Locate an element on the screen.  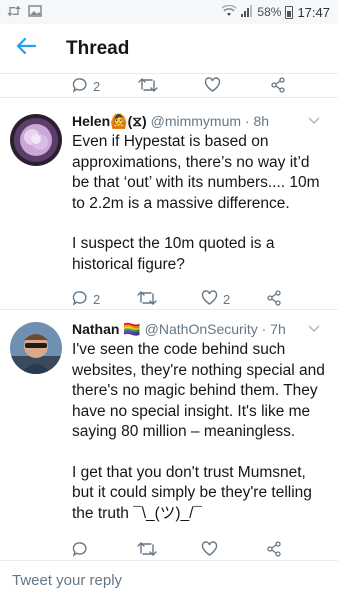
top-bar: Thread is located at coordinates (169, 49).